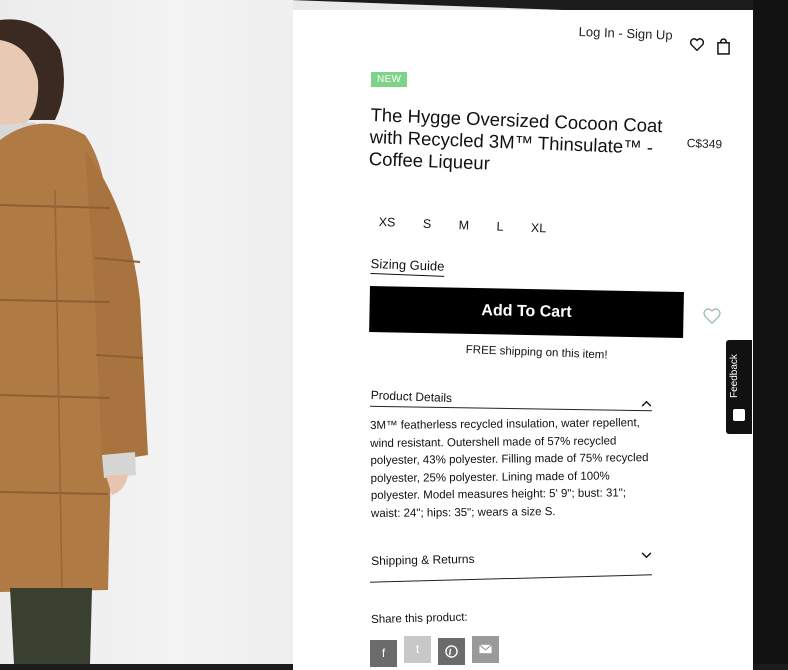  Describe the element at coordinates (704, 144) in the screenshot. I see `product-price: C$349` at that location.